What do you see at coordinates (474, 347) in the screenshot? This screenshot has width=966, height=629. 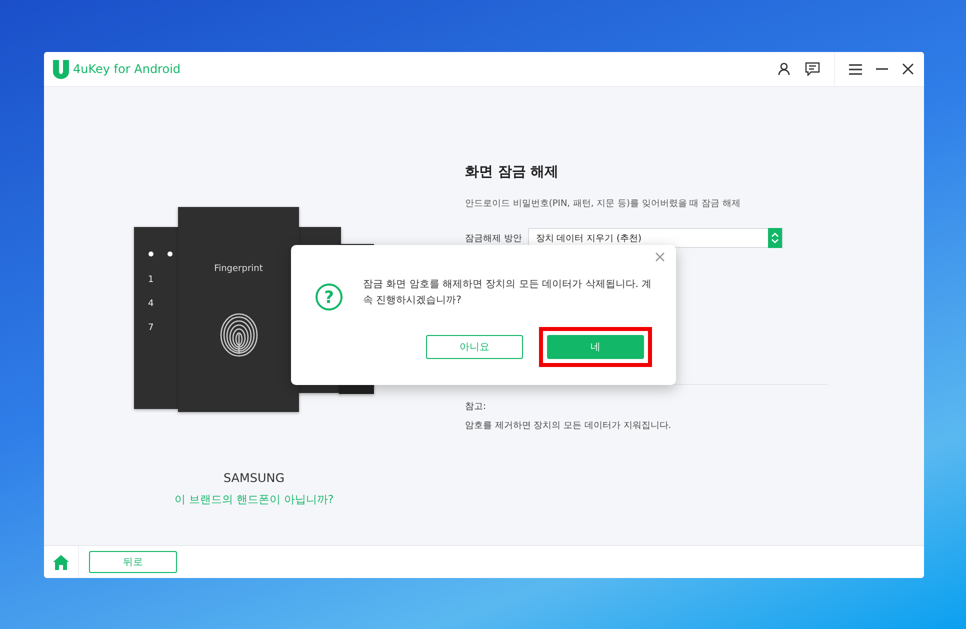 I see `cancel-button: 아니요` at bounding box center [474, 347].